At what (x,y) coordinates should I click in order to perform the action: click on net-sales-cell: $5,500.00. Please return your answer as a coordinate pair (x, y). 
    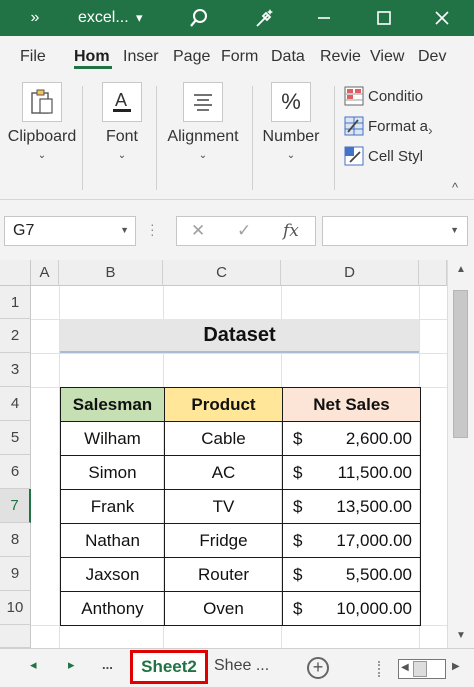
    Looking at the image, I should click on (351, 574).